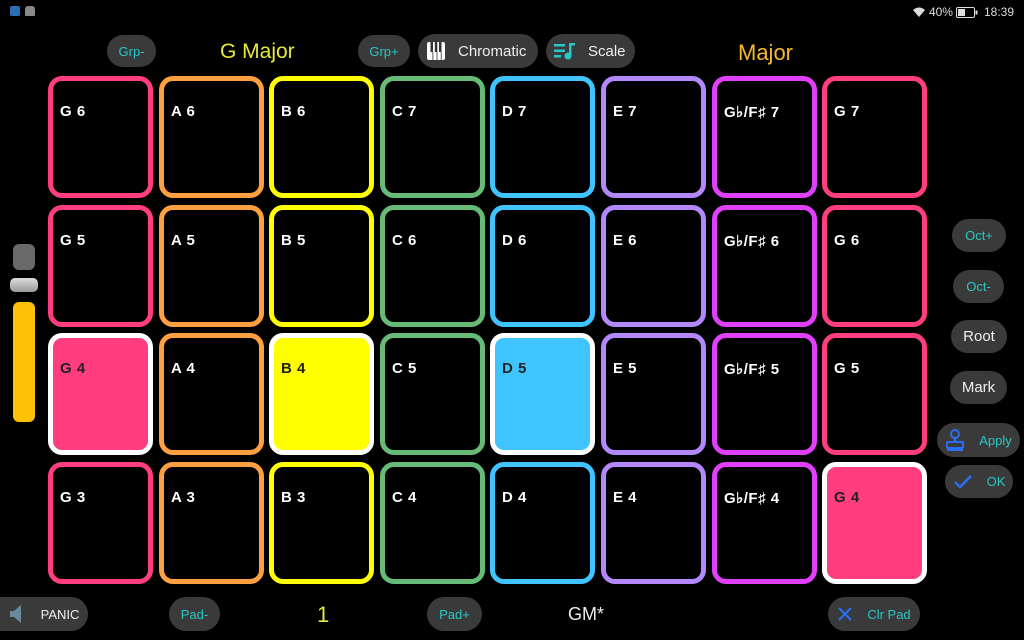 The image size is (1024, 640). I want to click on note-pad-label: D 5, so click(514, 368).